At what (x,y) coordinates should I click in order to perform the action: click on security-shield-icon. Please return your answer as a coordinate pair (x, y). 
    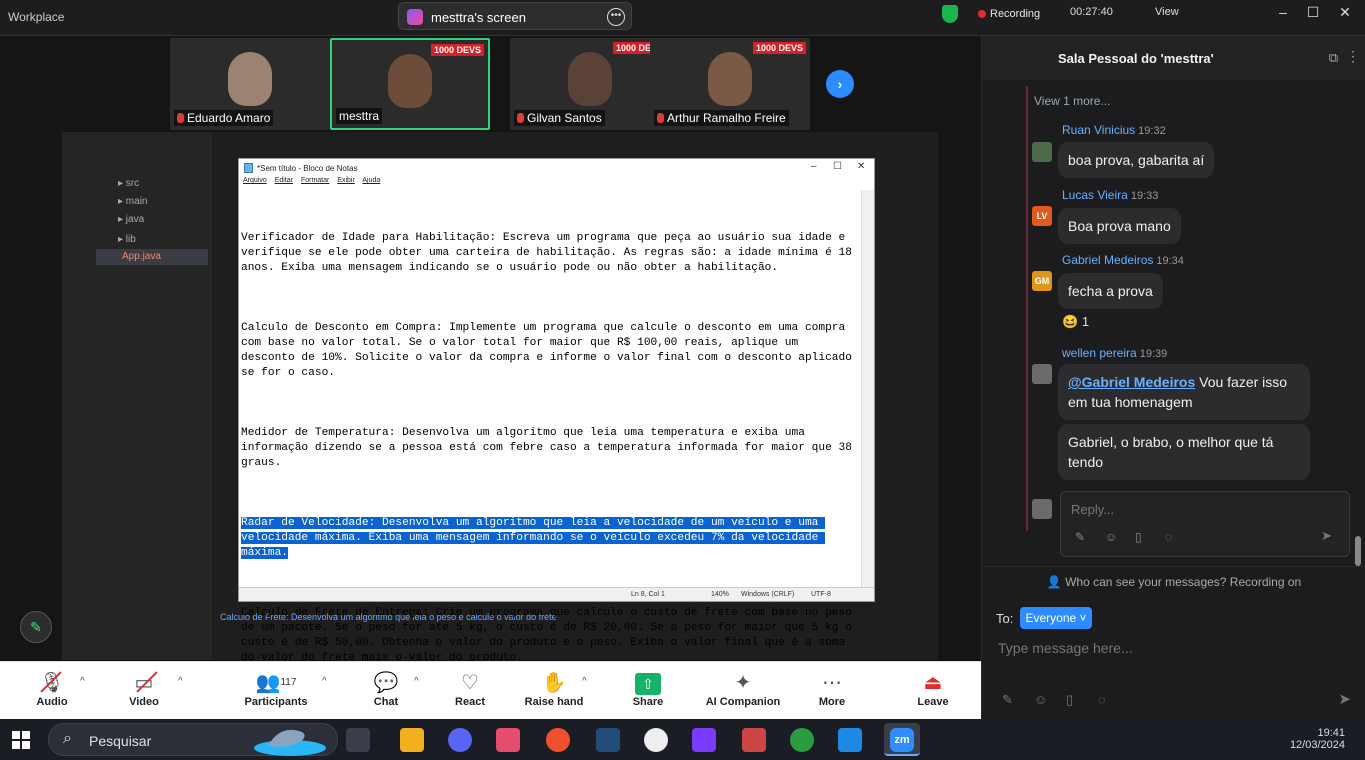
    Looking at the image, I should click on (950, 14).